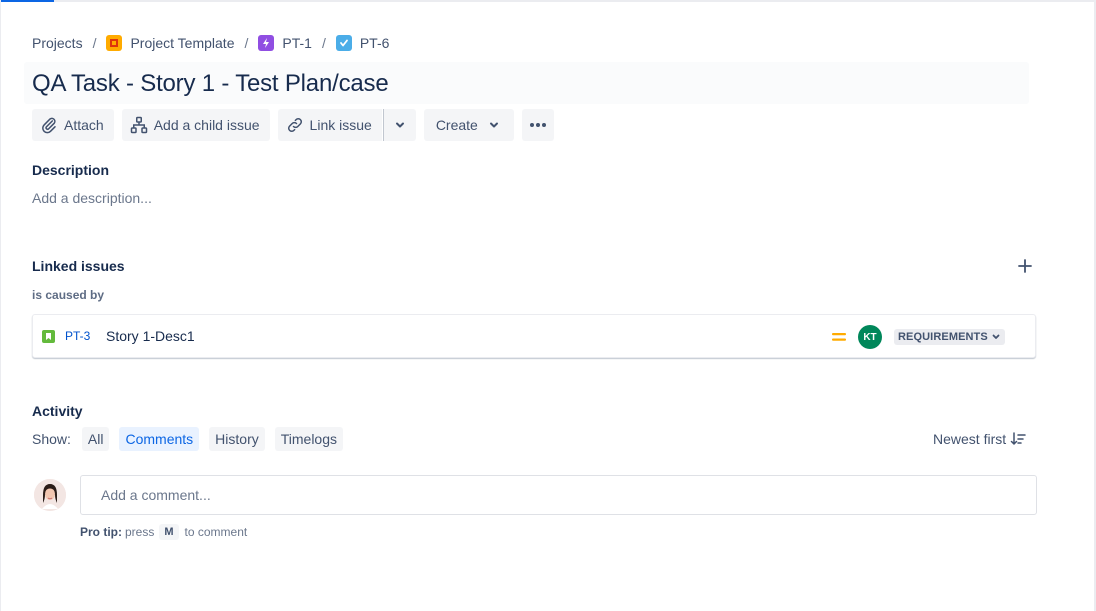  What do you see at coordinates (51, 439) in the screenshot?
I see `show-label: Show:` at bounding box center [51, 439].